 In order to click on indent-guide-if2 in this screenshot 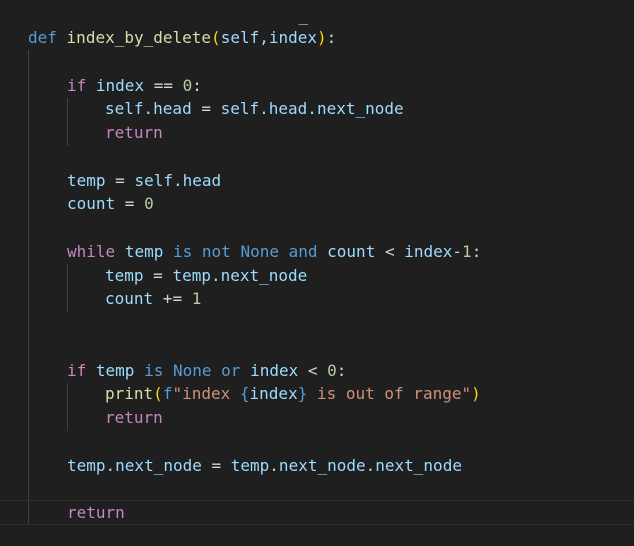, I will do `click(67, 407)`.